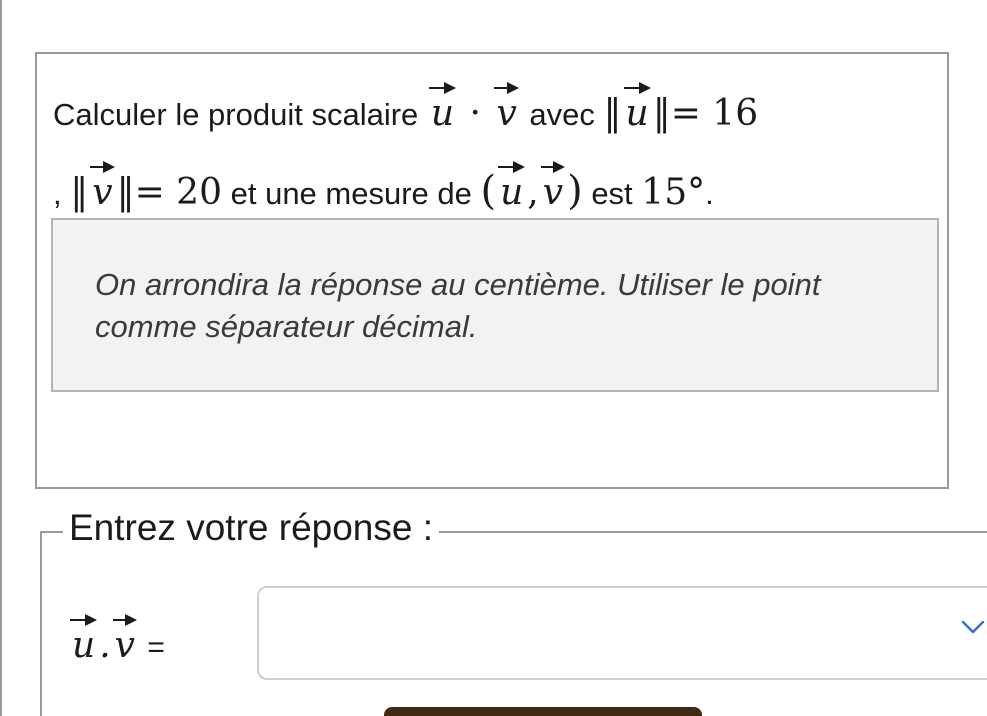 The image size is (987, 716). Describe the element at coordinates (973, 627) in the screenshot. I see `chevron-down-icon` at that location.